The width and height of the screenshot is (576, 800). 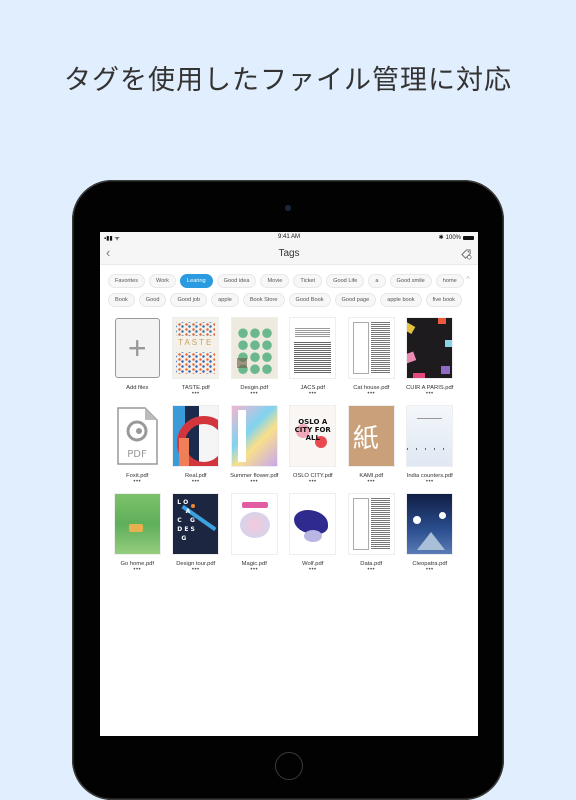 What do you see at coordinates (308, 281) in the screenshot?
I see `tag-chip: Ticket` at bounding box center [308, 281].